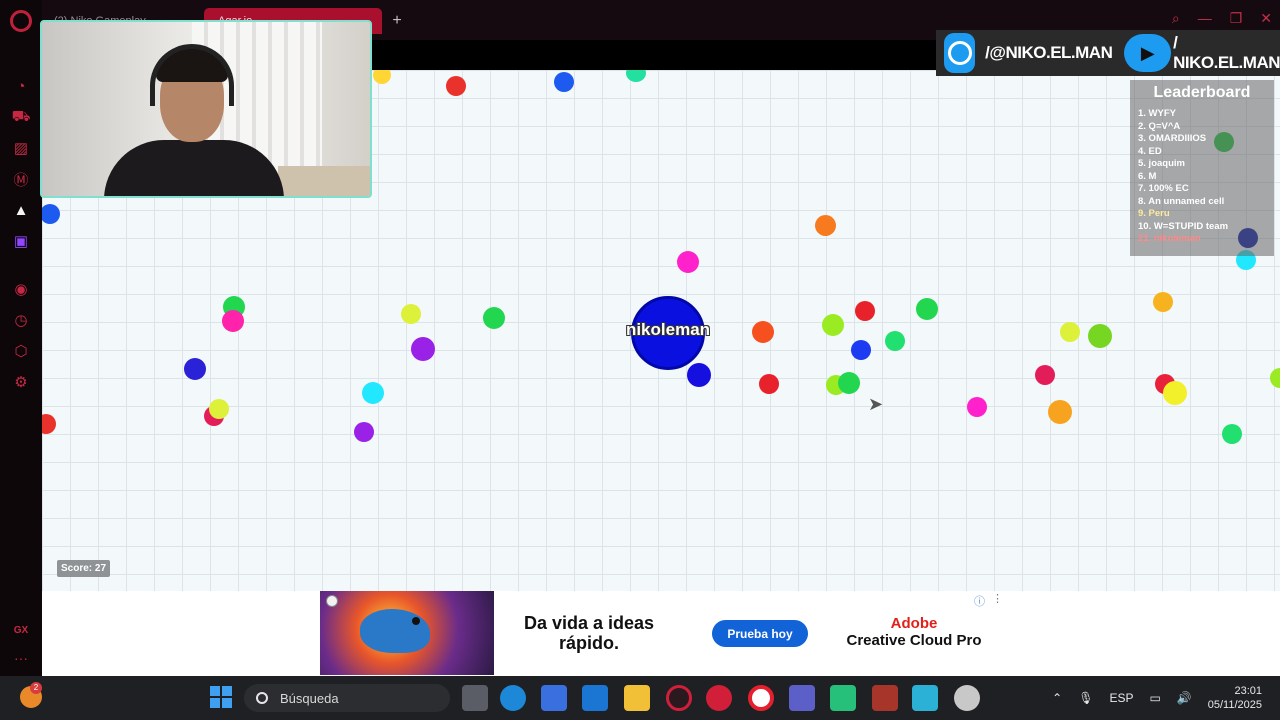  I want to click on browser-sidebar: ◔ ⛟ ▨ Ⓜ ▲ ▣ ◉ ◷ ⬡ ⚙ GX ···, so click(21, 338).